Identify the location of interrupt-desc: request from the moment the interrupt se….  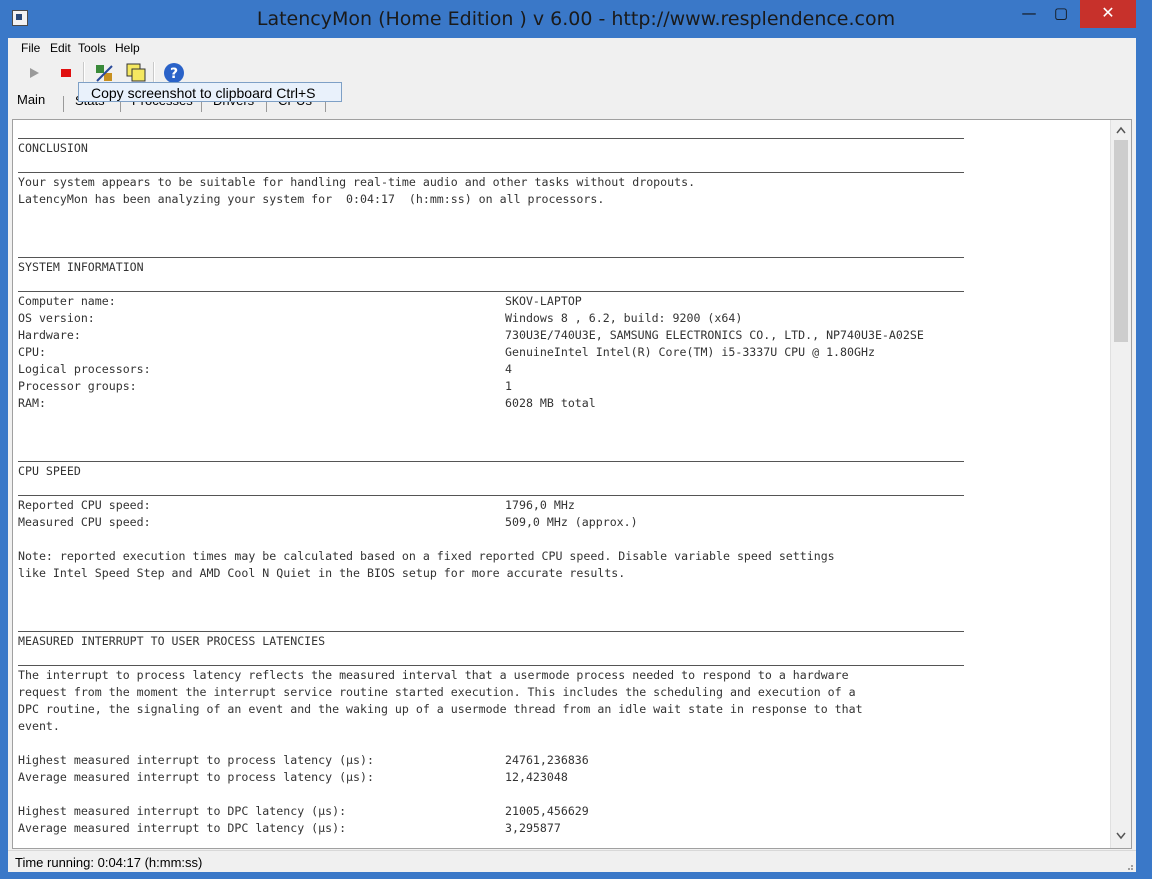
(437, 692).